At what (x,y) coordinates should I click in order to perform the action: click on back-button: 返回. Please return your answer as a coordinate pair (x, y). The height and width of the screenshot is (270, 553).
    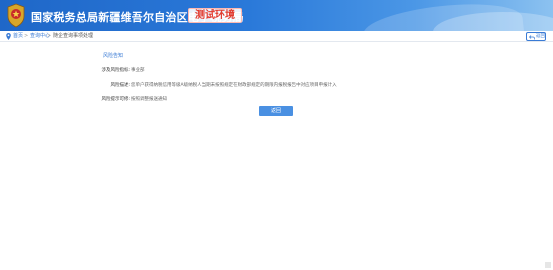
    Looking at the image, I should click on (536, 36).